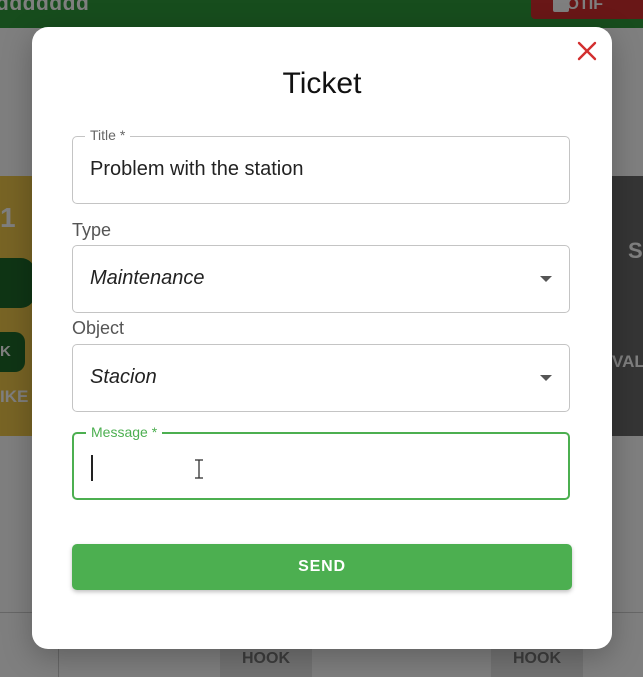 This screenshot has height=677, width=643. What do you see at coordinates (92, 230) in the screenshot?
I see `type-label: Type` at bounding box center [92, 230].